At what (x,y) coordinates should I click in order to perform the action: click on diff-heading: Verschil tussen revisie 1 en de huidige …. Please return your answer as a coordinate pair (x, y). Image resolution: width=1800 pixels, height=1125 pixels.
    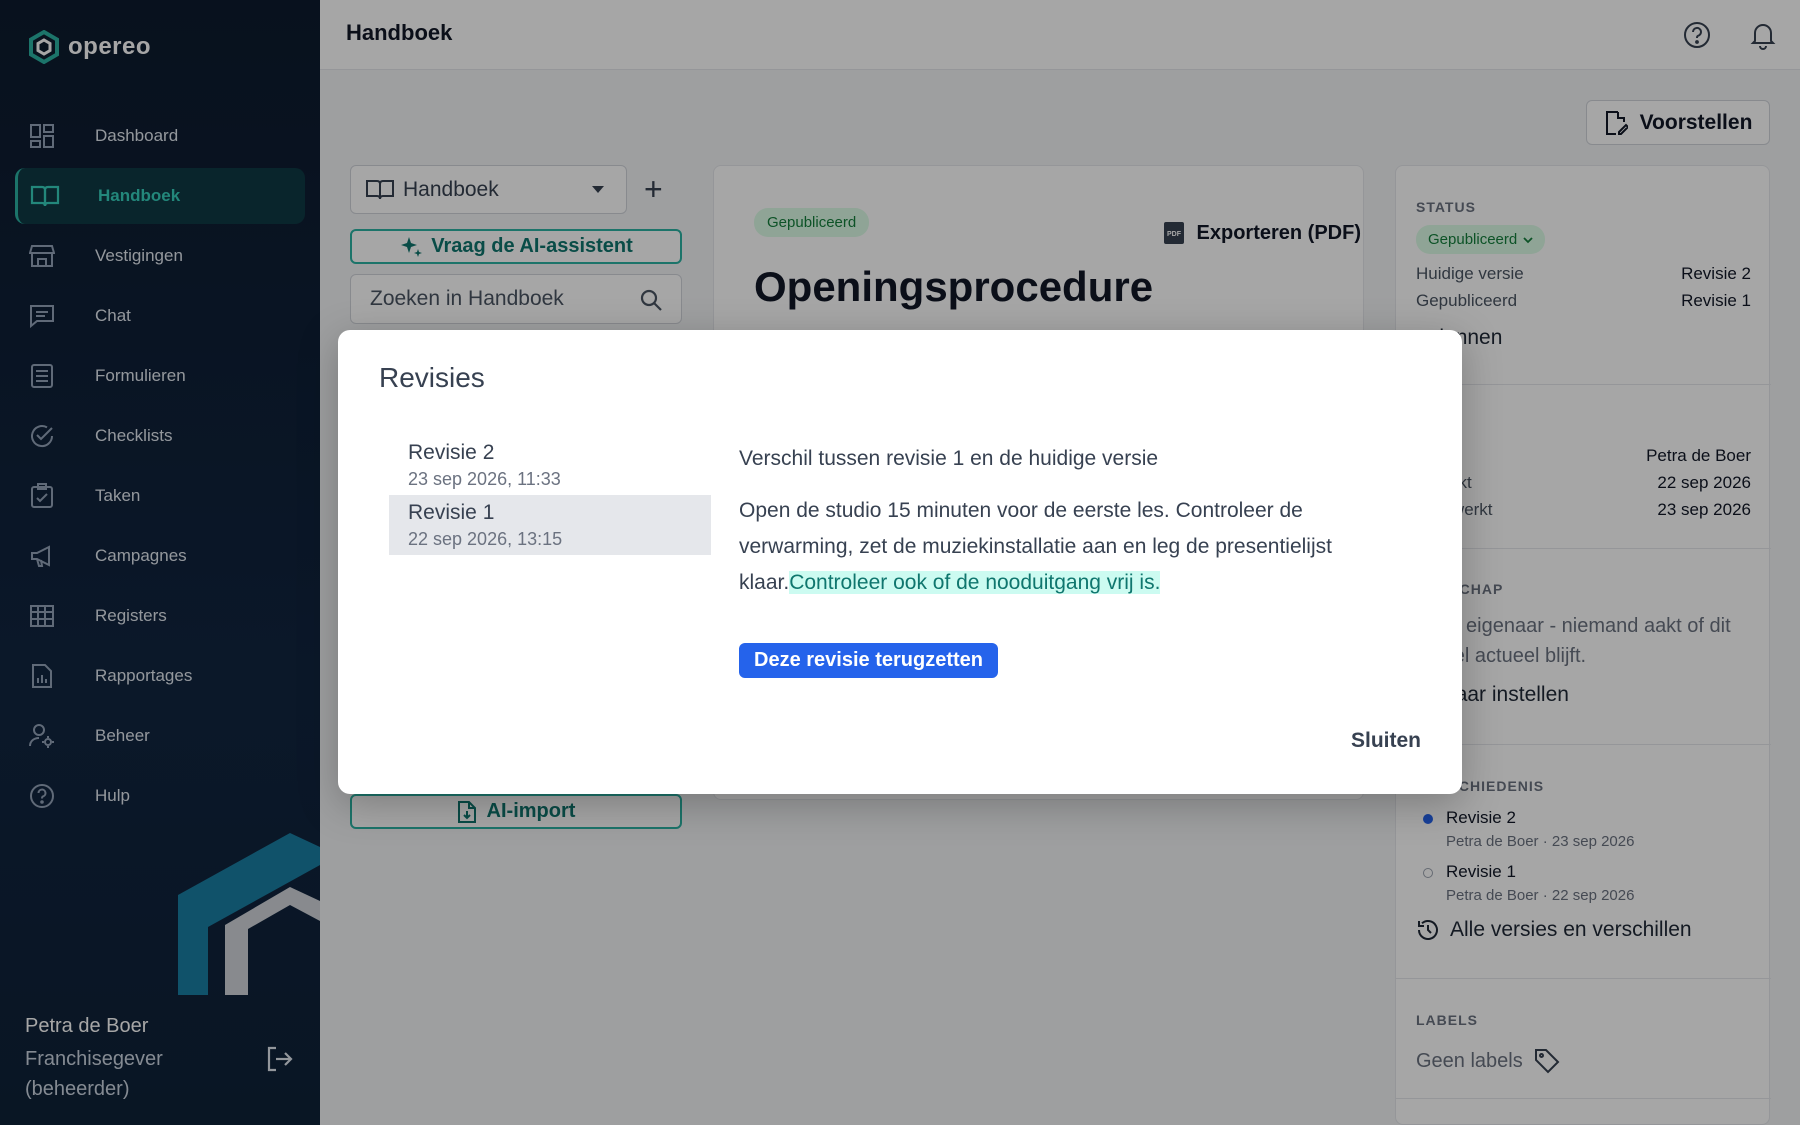
    Looking at the image, I should click on (949, 458).